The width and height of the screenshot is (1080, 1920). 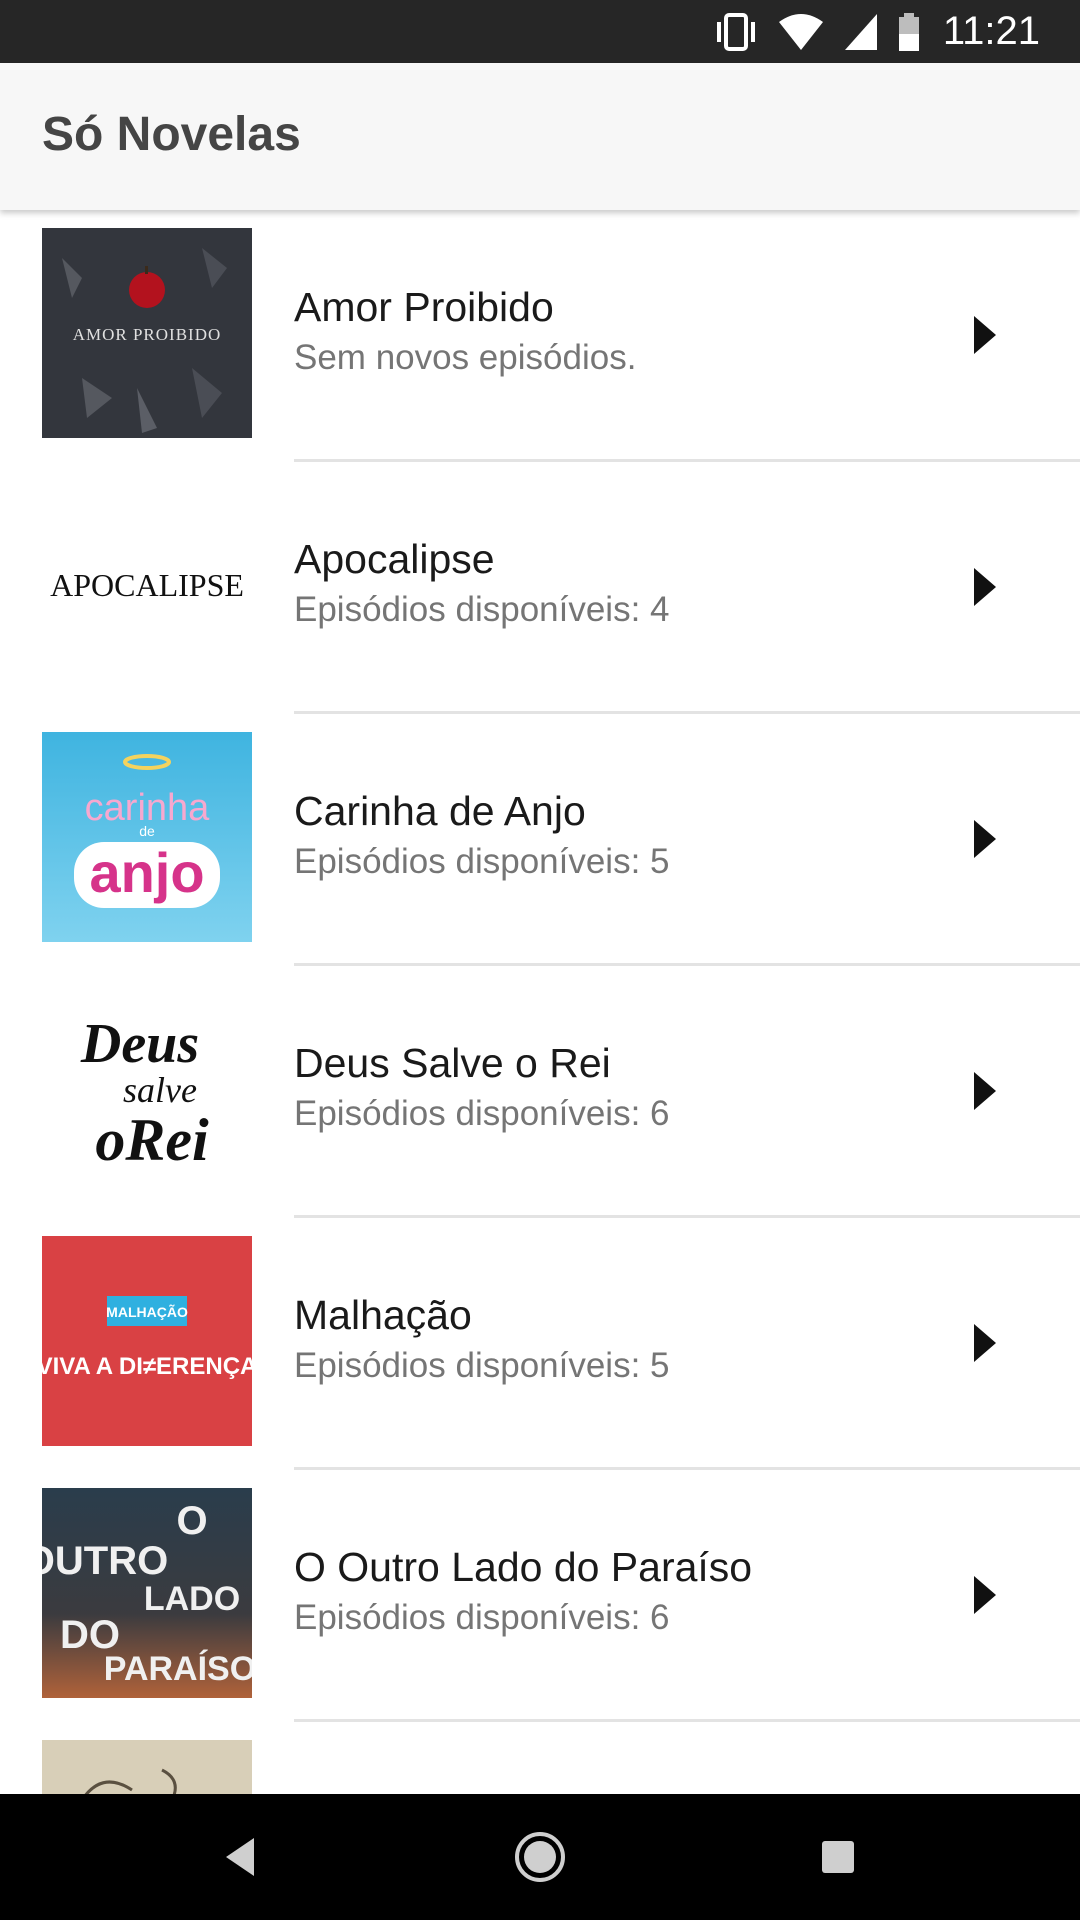 What do you see at coordinates (147, 1366) in the screenshot?
I see `svg-text: VIVA A DI≠ERENÇA` at bounding box center [147, 1366].